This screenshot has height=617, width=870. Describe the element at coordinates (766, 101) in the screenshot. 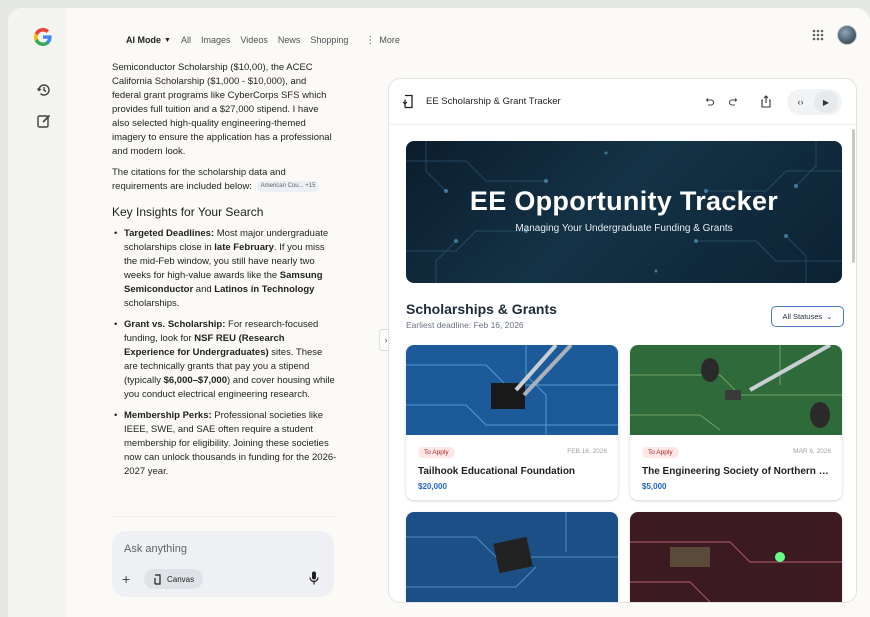

I see `share-icon` at that location.